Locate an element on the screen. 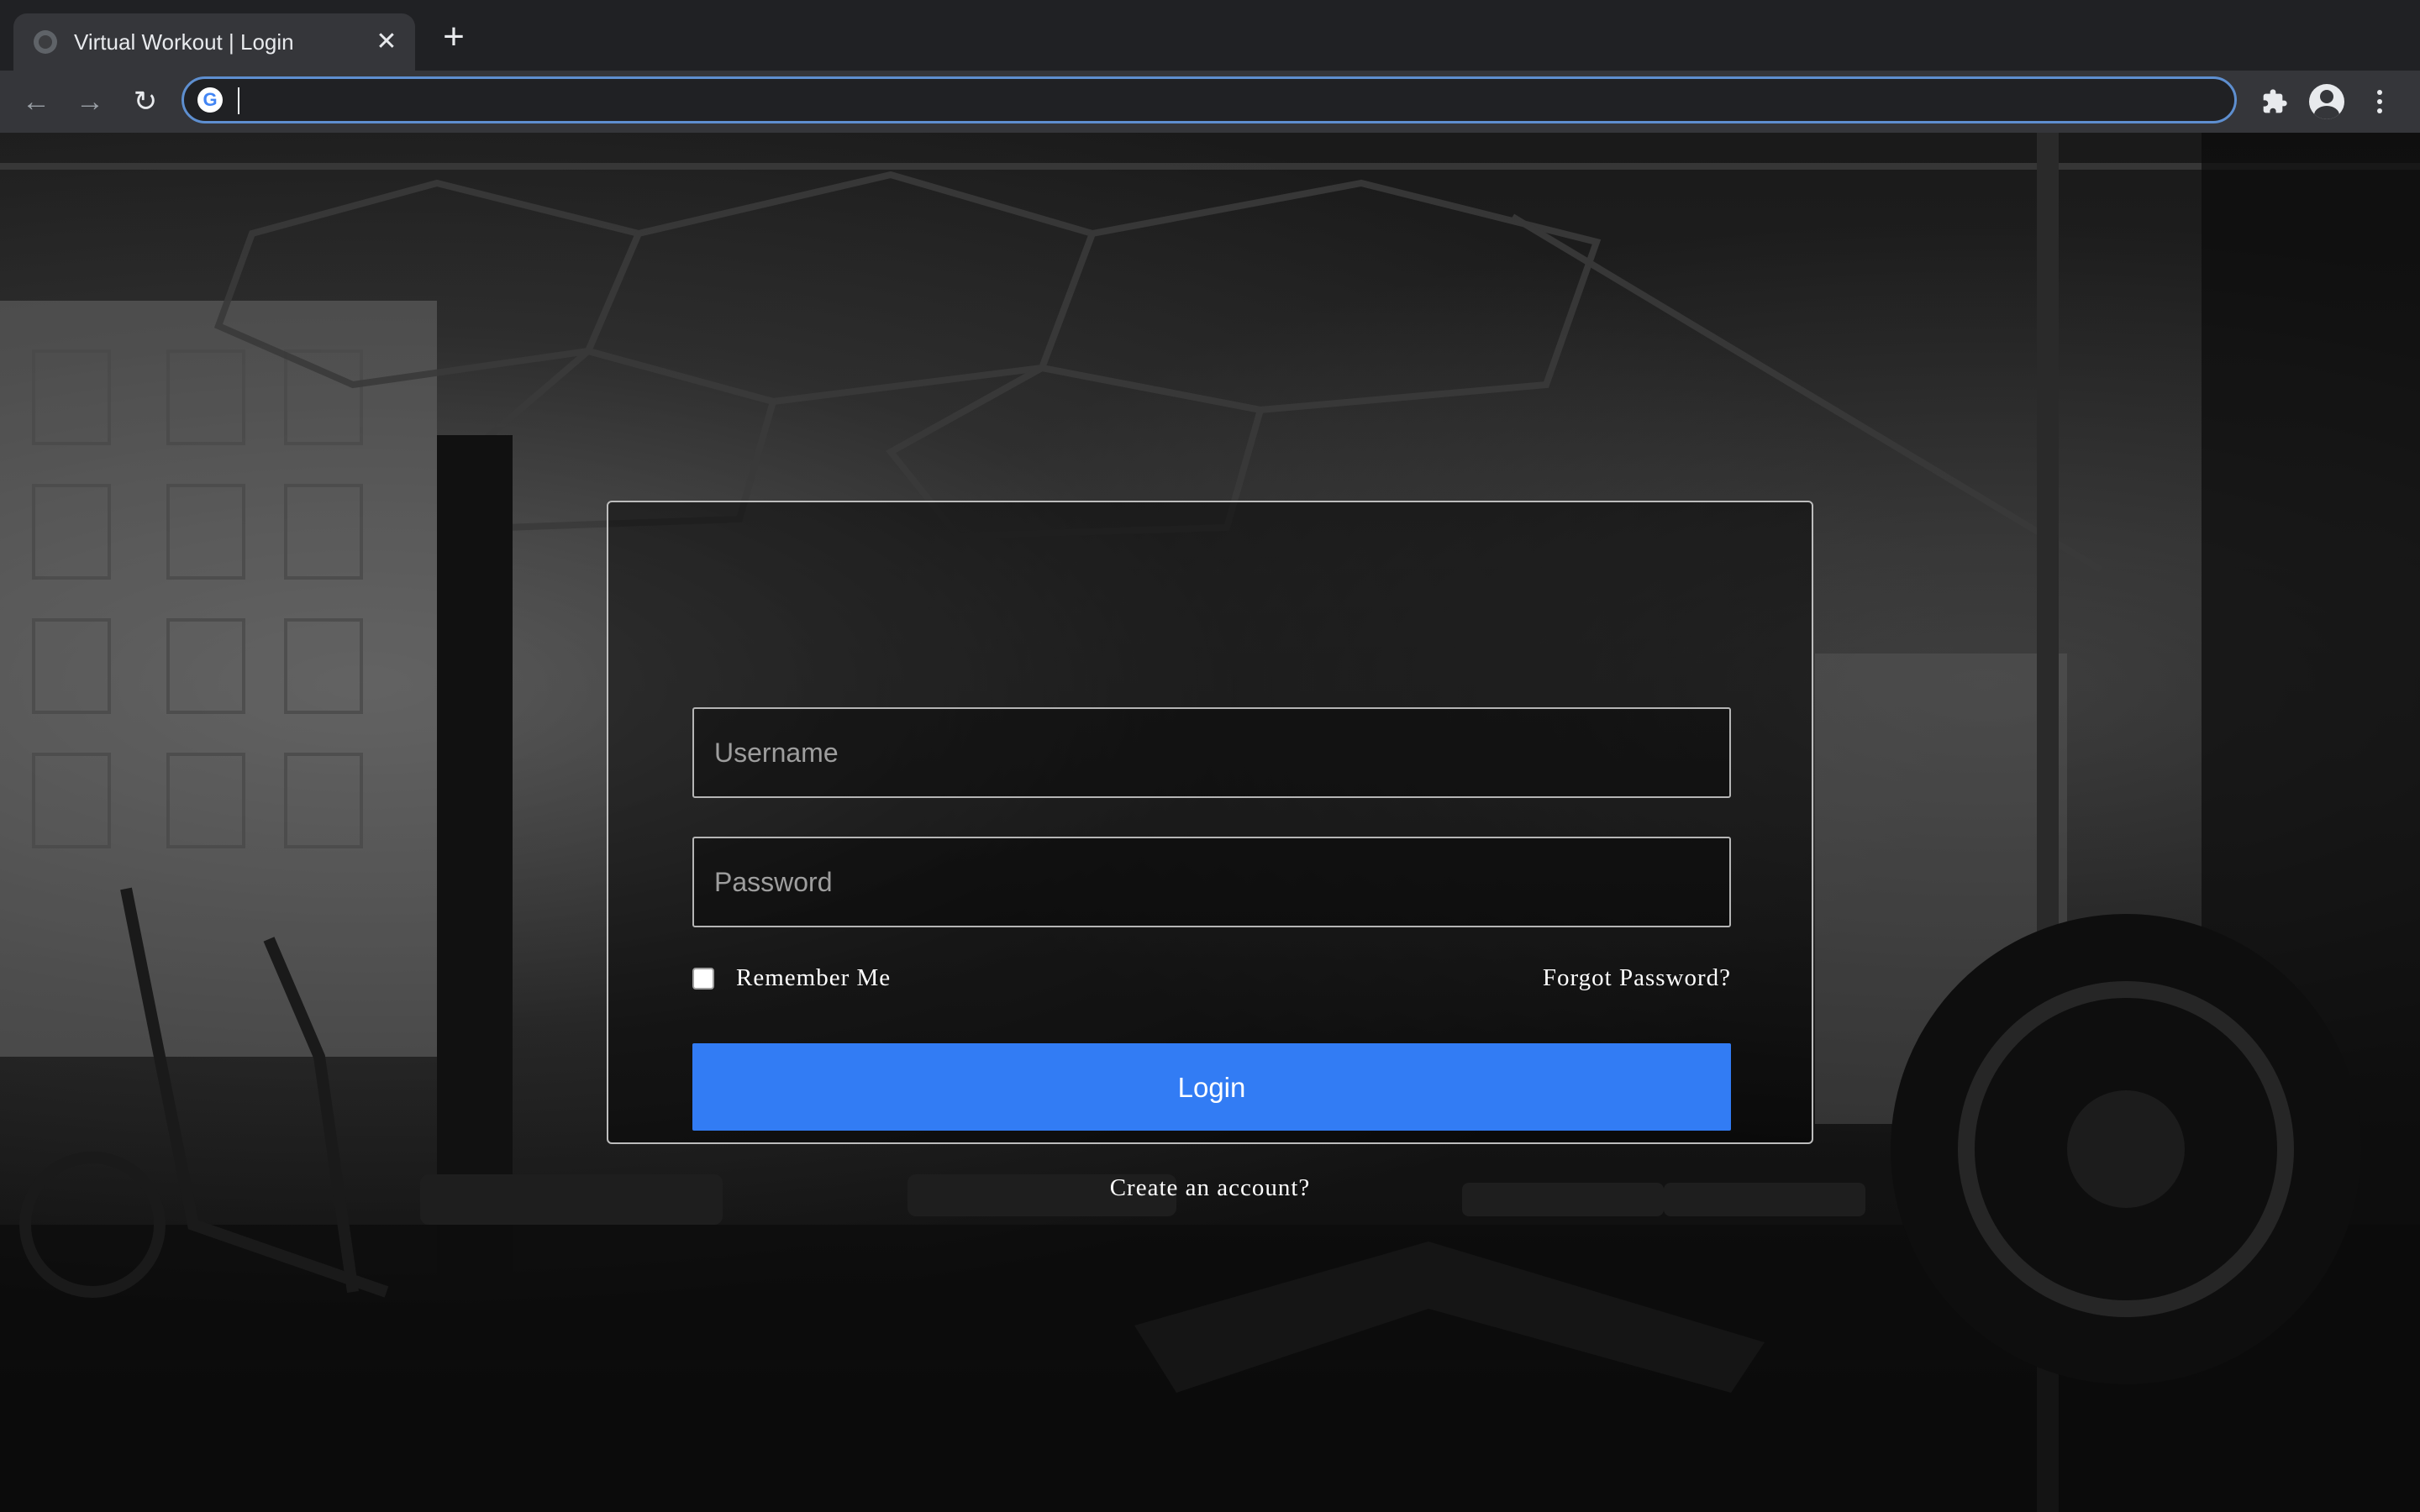 This screenshot has width=2420, height=1512. browser-toolbar: ← → ↻ G is located at coordinates (1210, 102).